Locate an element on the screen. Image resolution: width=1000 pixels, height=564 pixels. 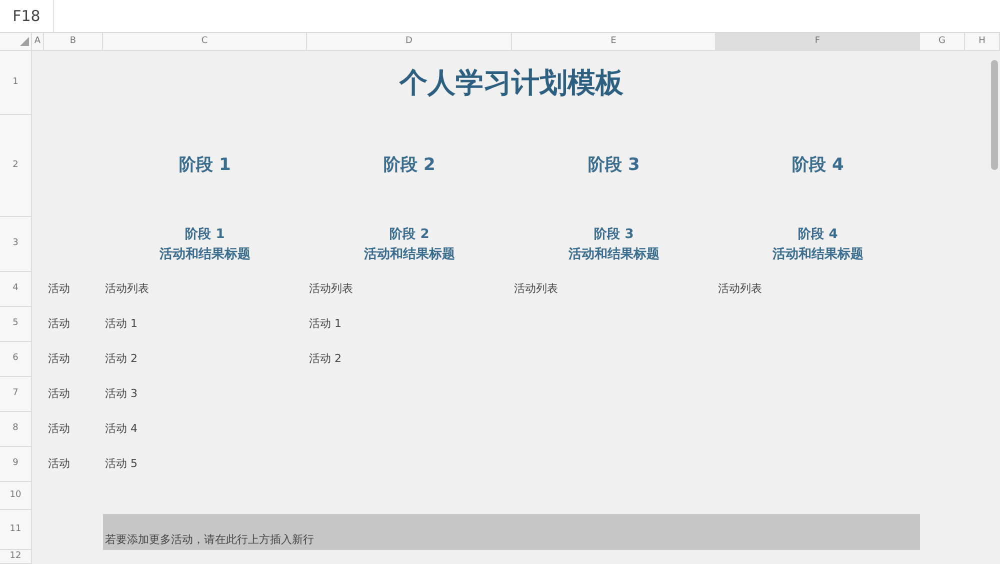
table-cell-text: 活动 3 is located at coordinates (121, 394).